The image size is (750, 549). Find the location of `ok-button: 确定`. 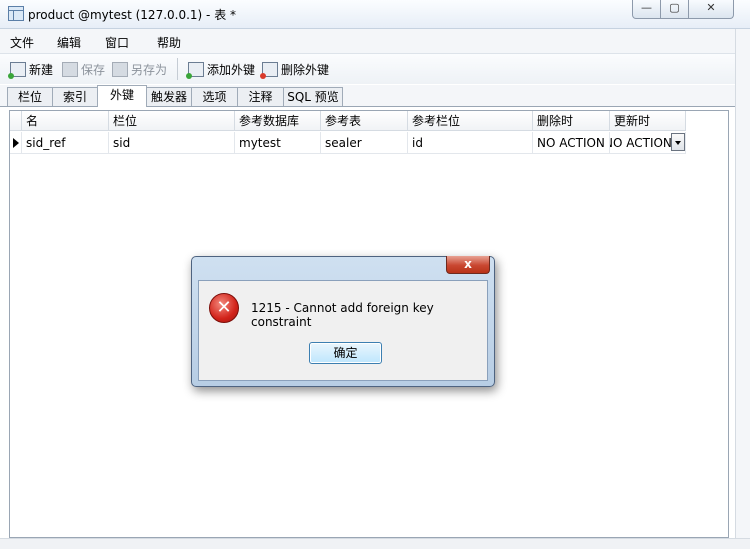

ok-button: 确定 is located at coordinates (345, 353).